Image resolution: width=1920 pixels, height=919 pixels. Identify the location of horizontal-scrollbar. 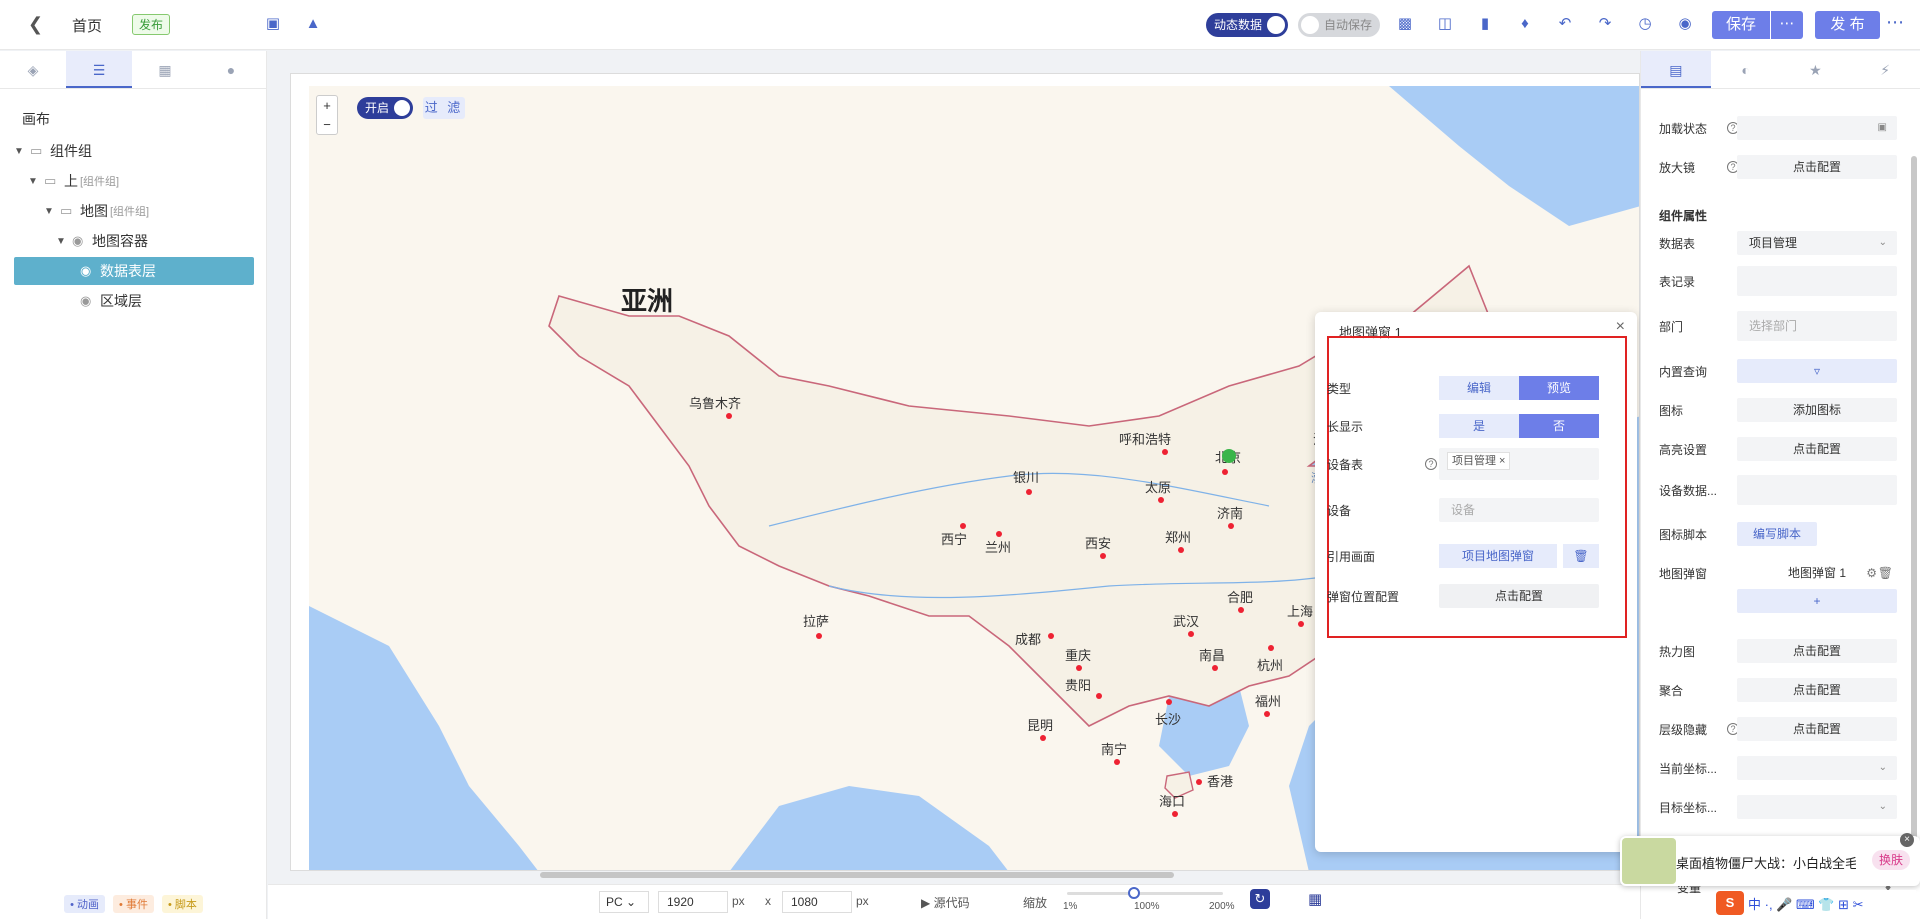
(857, 875).